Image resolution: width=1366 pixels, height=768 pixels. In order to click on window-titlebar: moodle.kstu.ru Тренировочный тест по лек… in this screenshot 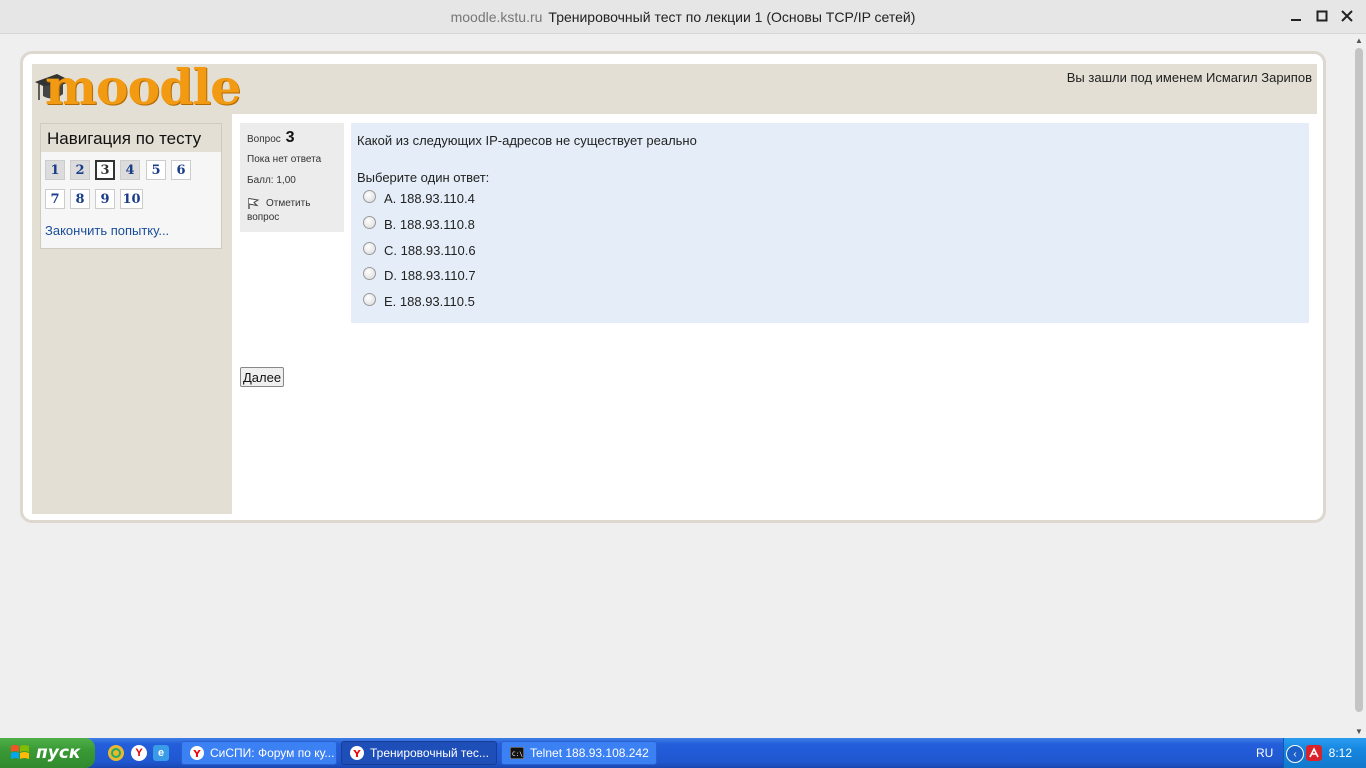, I will do `click(683, 17)`.